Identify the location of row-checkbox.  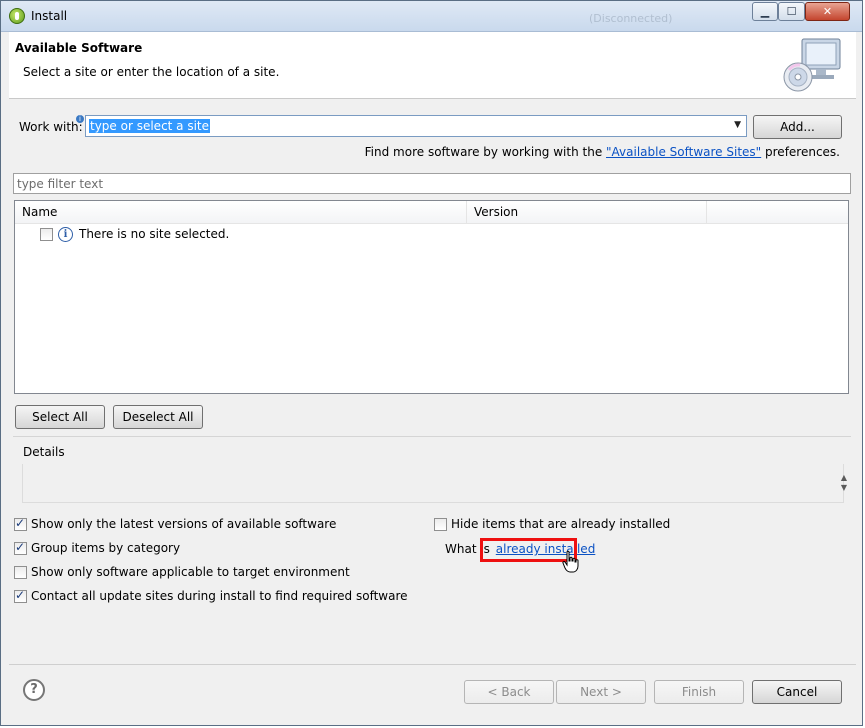
(46, 234).